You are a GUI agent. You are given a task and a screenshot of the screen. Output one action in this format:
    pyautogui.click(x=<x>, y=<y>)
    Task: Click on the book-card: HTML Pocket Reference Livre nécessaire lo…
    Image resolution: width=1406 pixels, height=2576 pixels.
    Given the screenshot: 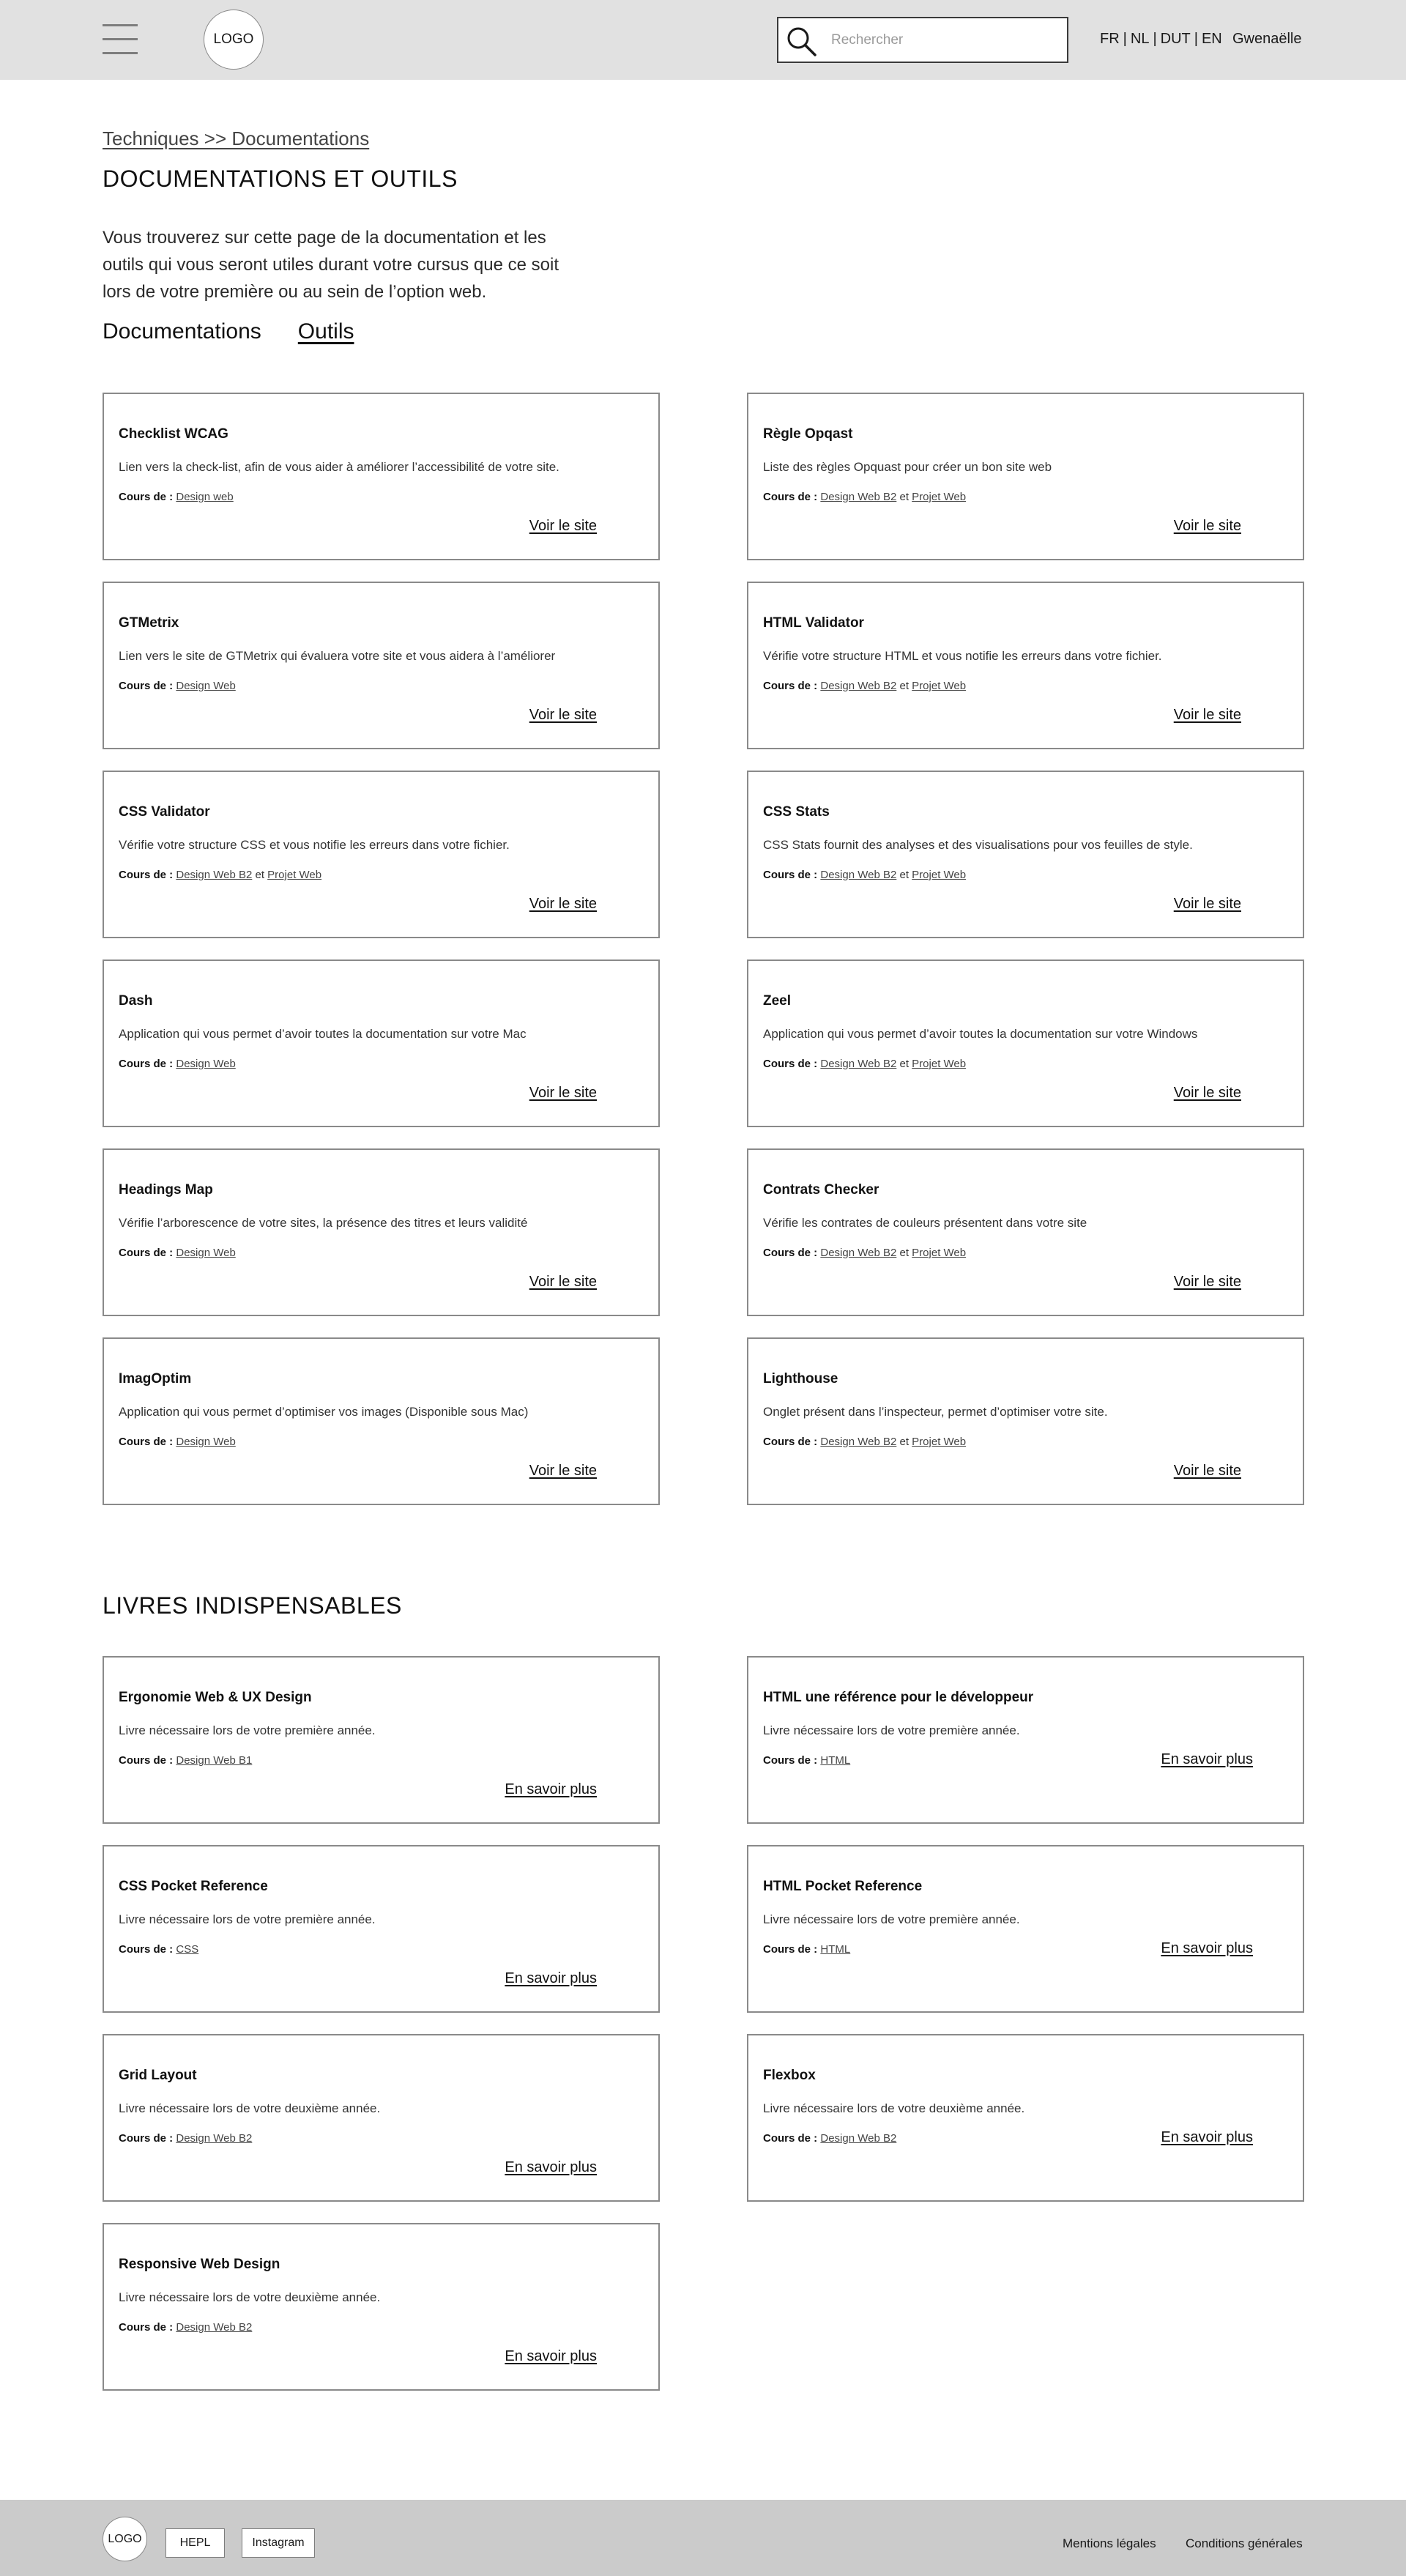 What is the action you would take?
    pyautogui.click(x=1025, y=1929)
    